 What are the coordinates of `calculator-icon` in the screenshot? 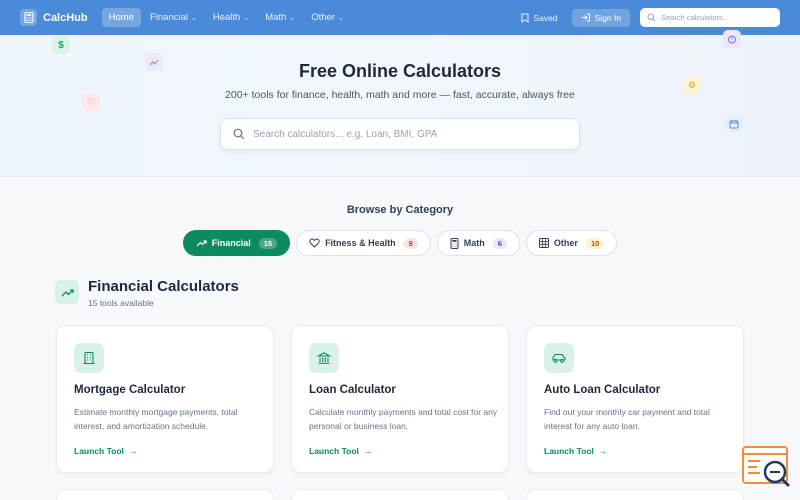 It's located at (454, 243).